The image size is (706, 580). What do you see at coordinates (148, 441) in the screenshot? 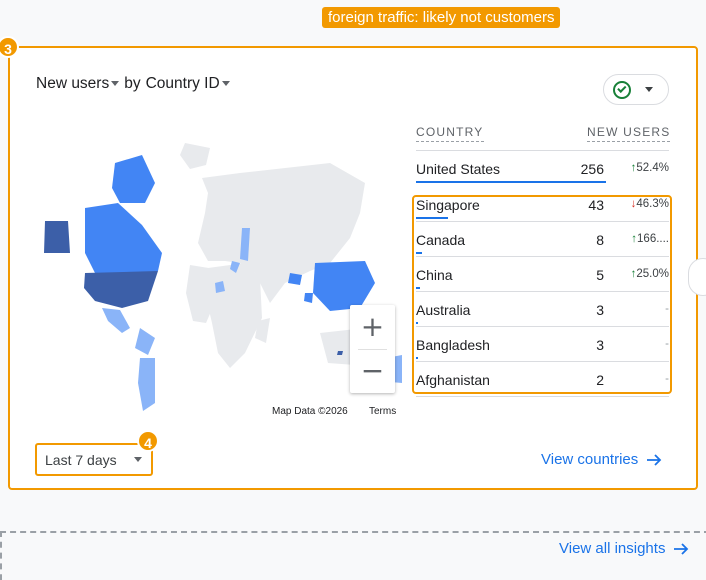
I see `step-marker-4: 4` at bounding box center [148, 441].